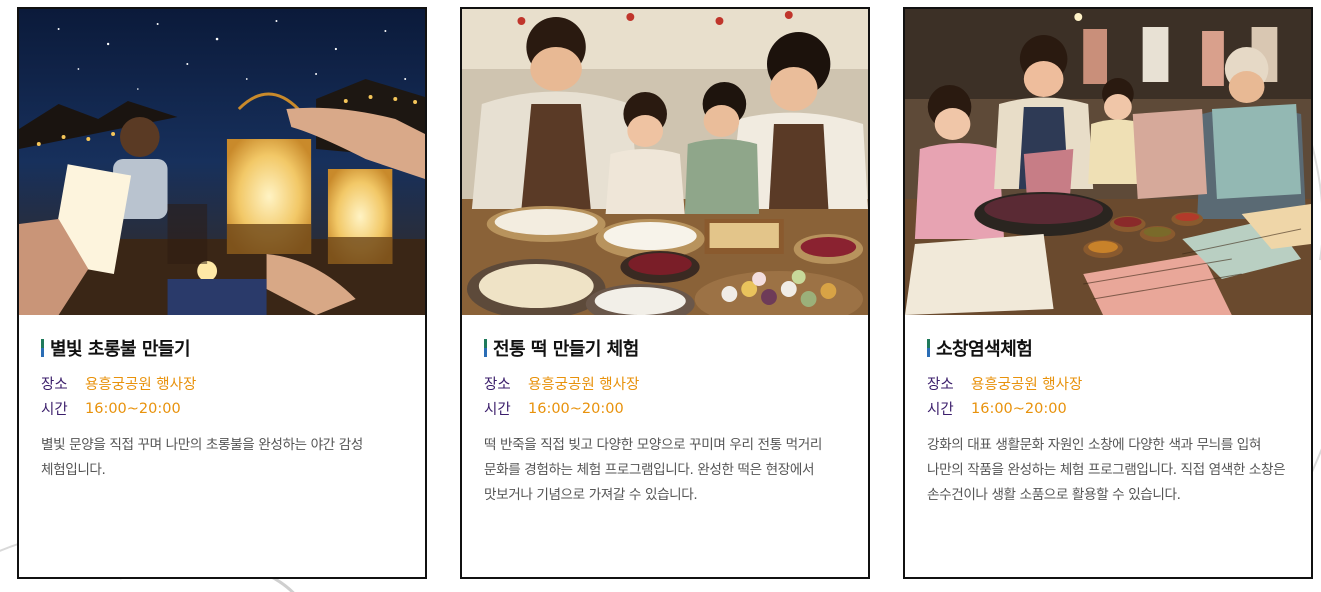 This screenshot has width=1321, height=592. Describe the element at coordinates (202, 457) in the screenshot. I see `program-description: 별빛 문양을 직접 꾸며 나만의 초롱불을 완성하는 야간 감성 체험입니다.` at that location.